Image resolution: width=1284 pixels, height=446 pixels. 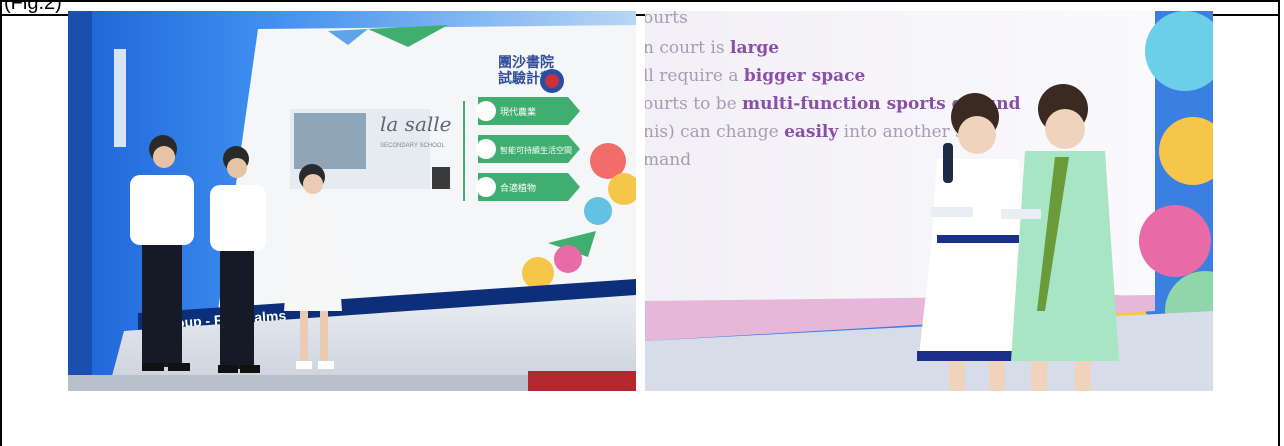 I want to click on slide-line: n court is large, so click(x=712, y=48).